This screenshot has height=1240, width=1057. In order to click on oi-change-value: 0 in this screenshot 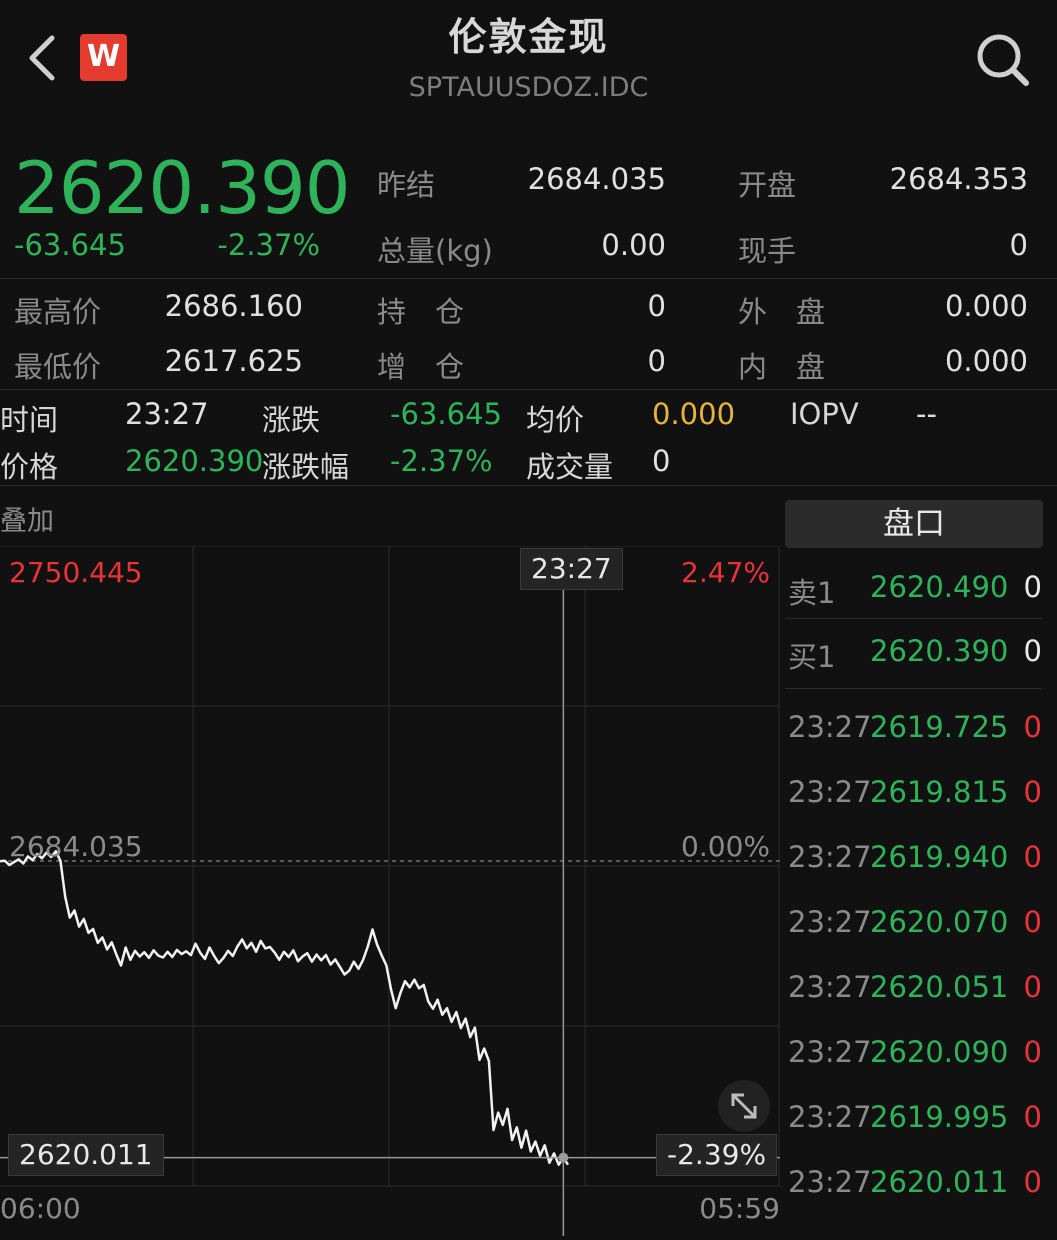, I will do `click(656, 361)`.